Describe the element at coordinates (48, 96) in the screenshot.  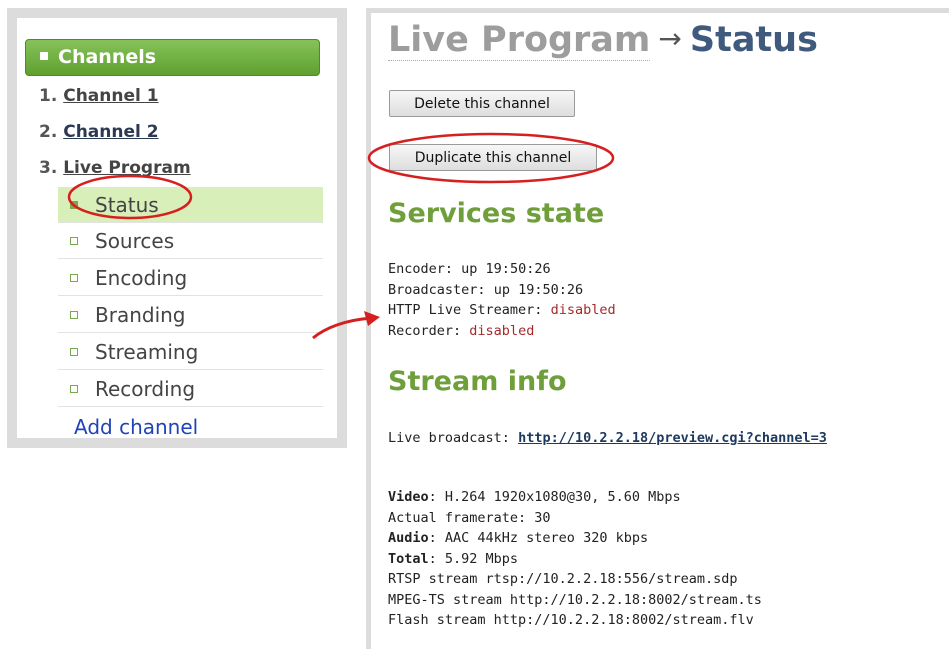
I see `channel-number: 1.` at that location.